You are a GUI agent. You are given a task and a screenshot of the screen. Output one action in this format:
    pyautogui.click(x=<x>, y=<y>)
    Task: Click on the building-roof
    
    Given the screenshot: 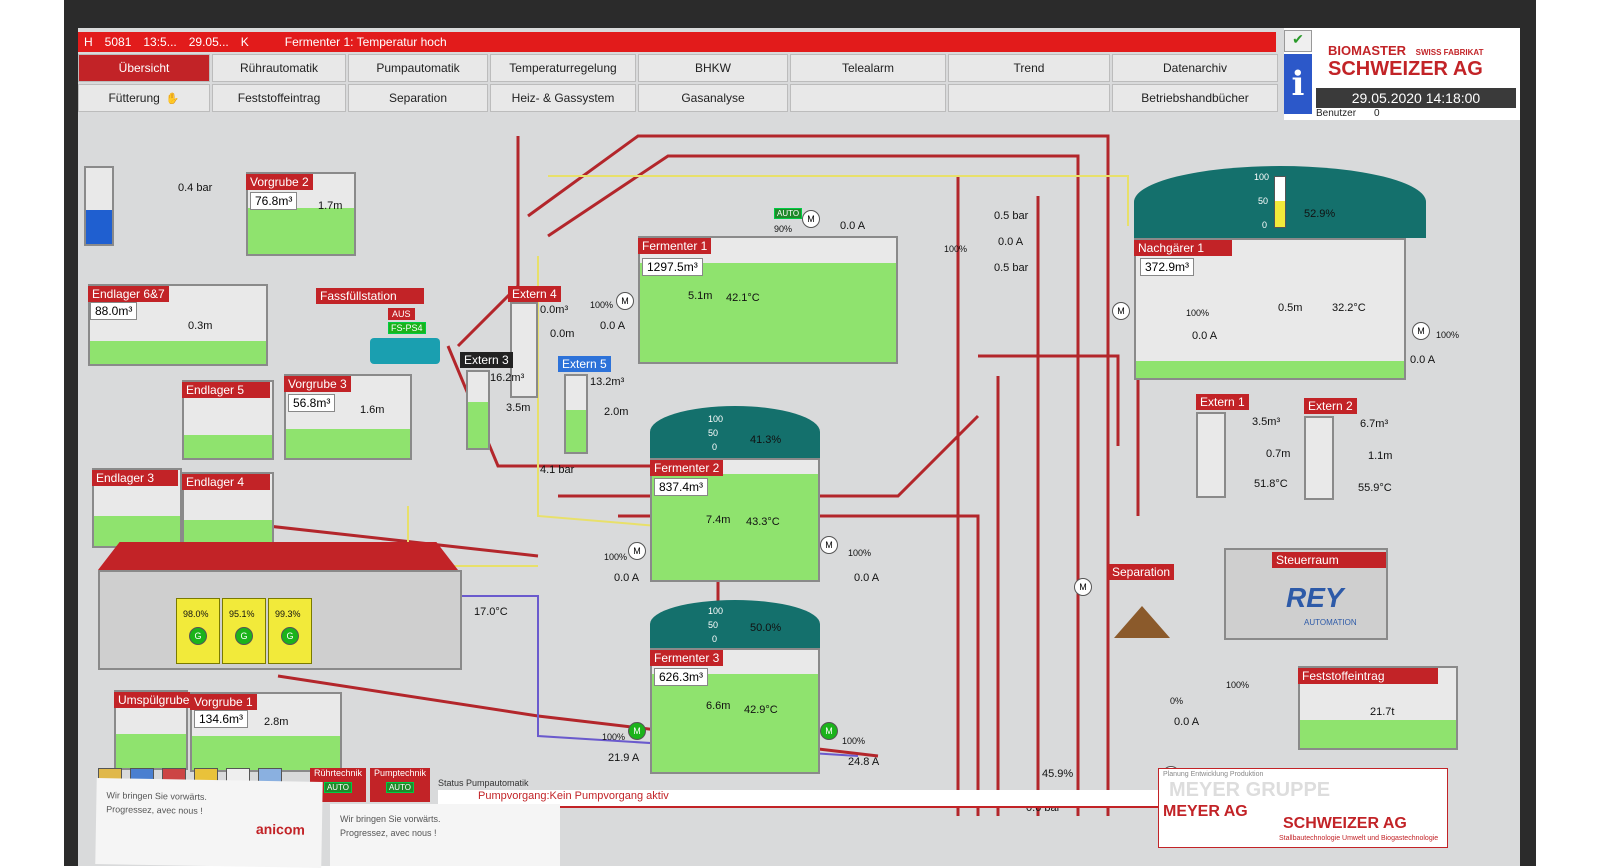 What is the action you would take?
    pyautogui.click(x=278, y=556)
    